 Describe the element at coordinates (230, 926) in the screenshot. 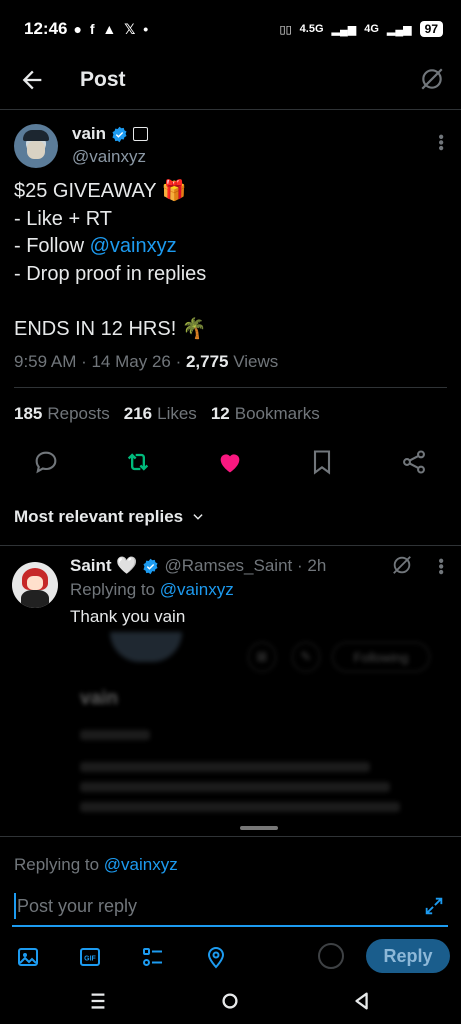

I see `input-underline` at that location.